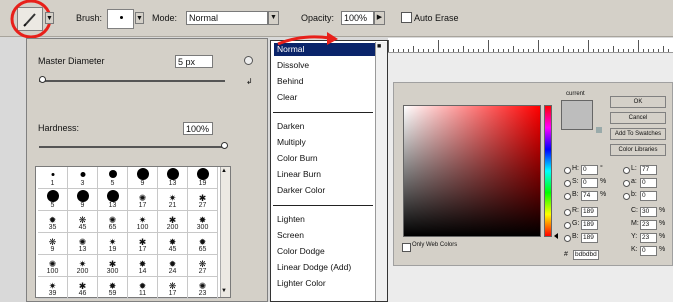 This screenshot has width=673, height=302. Describe the element at coordinates (143, 244) in the screenshot. I see `brush-preset: ✱ 17` at that location.